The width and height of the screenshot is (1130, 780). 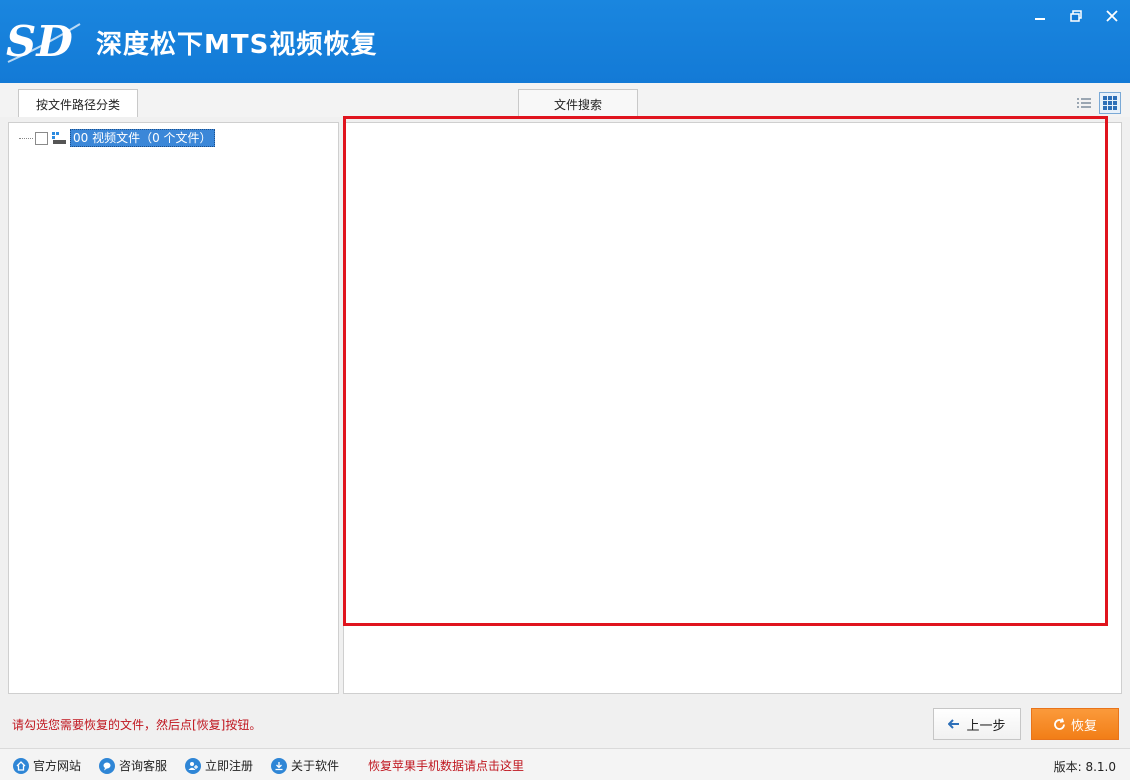 What do you see at coordinates (43, 41) in the screenshot?
I see `app-logo: SD` at bounding box center [43, 41].